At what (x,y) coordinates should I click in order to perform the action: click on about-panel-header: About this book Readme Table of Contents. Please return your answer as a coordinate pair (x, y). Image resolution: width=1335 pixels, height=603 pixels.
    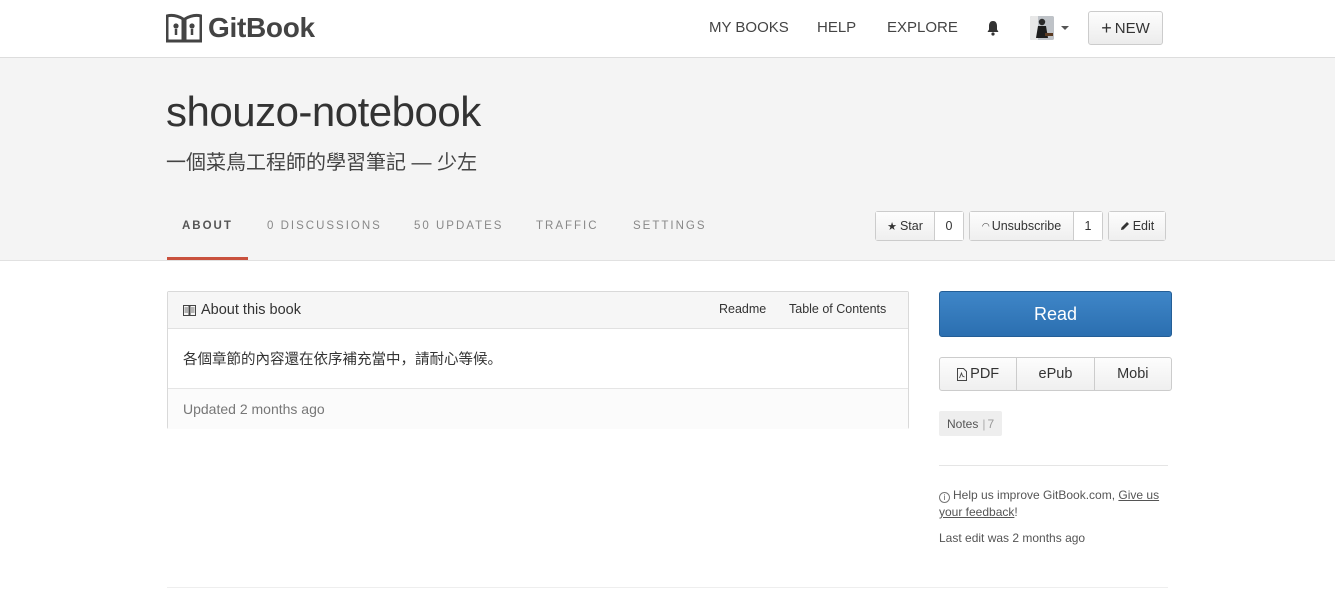
    Looking at the image, I should click on (538, 310).